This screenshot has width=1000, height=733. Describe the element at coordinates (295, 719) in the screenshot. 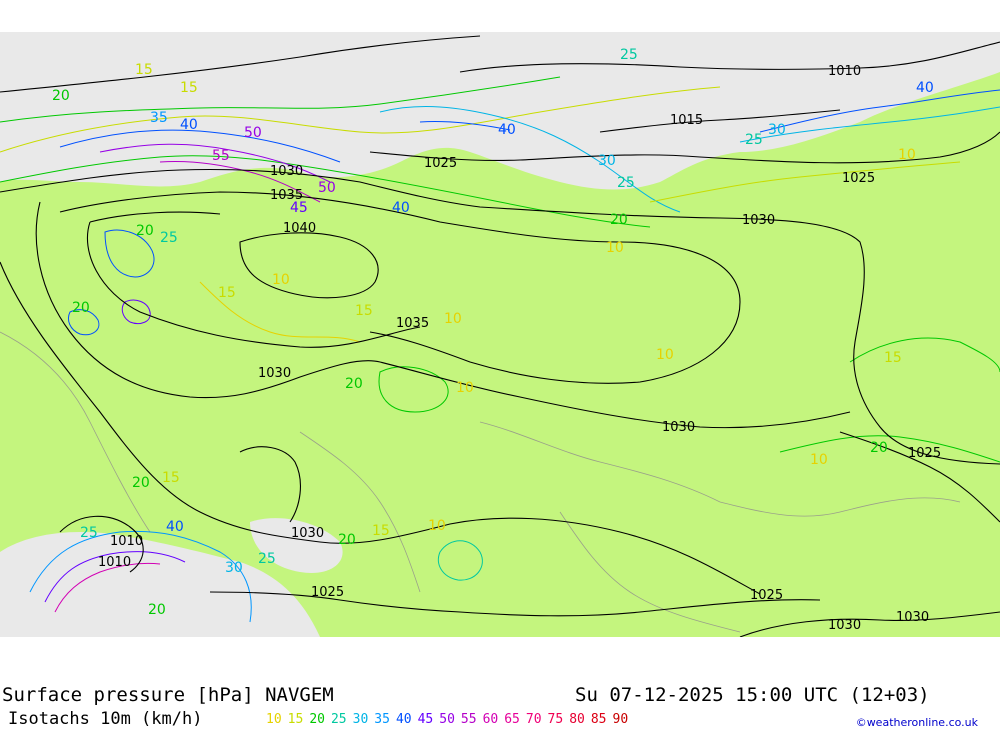

I see `legend-value-15: 15` at that location.